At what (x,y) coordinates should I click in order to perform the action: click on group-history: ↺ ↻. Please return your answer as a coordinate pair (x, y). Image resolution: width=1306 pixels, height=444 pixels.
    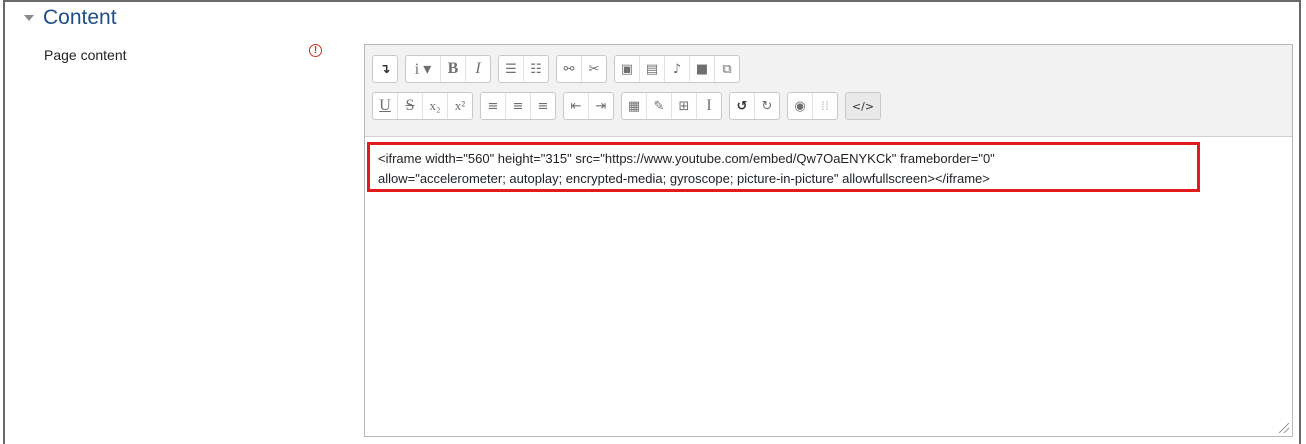
    Looking at the image, I should click on (754, 106).